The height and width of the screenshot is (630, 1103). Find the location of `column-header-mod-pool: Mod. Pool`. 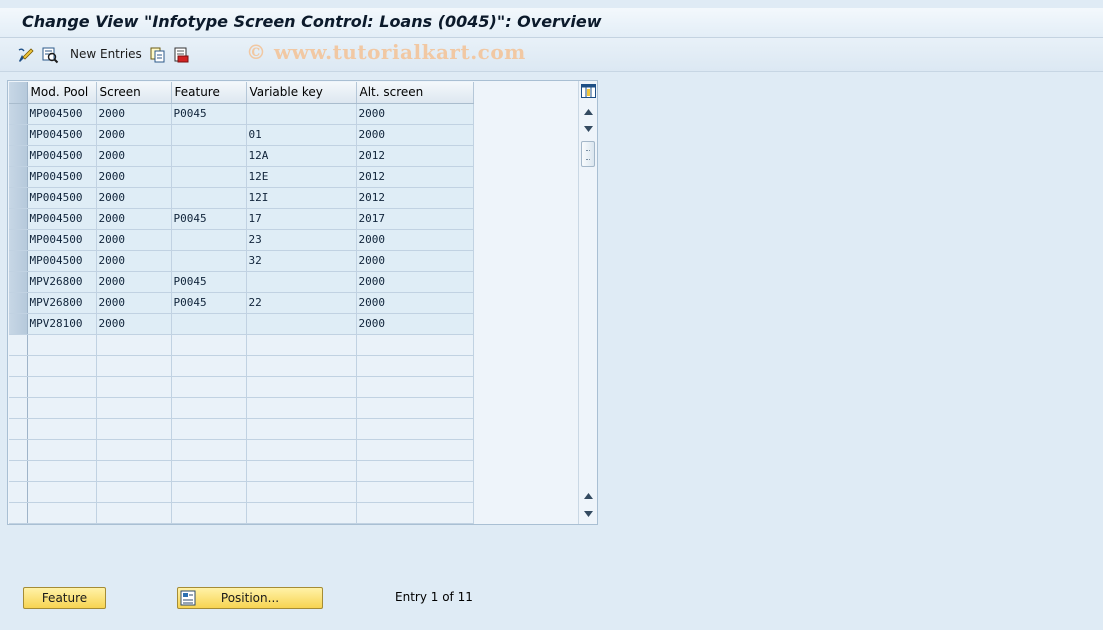

column-header-mod-pool: Mod. Pool is located at coordinates (62, 93).